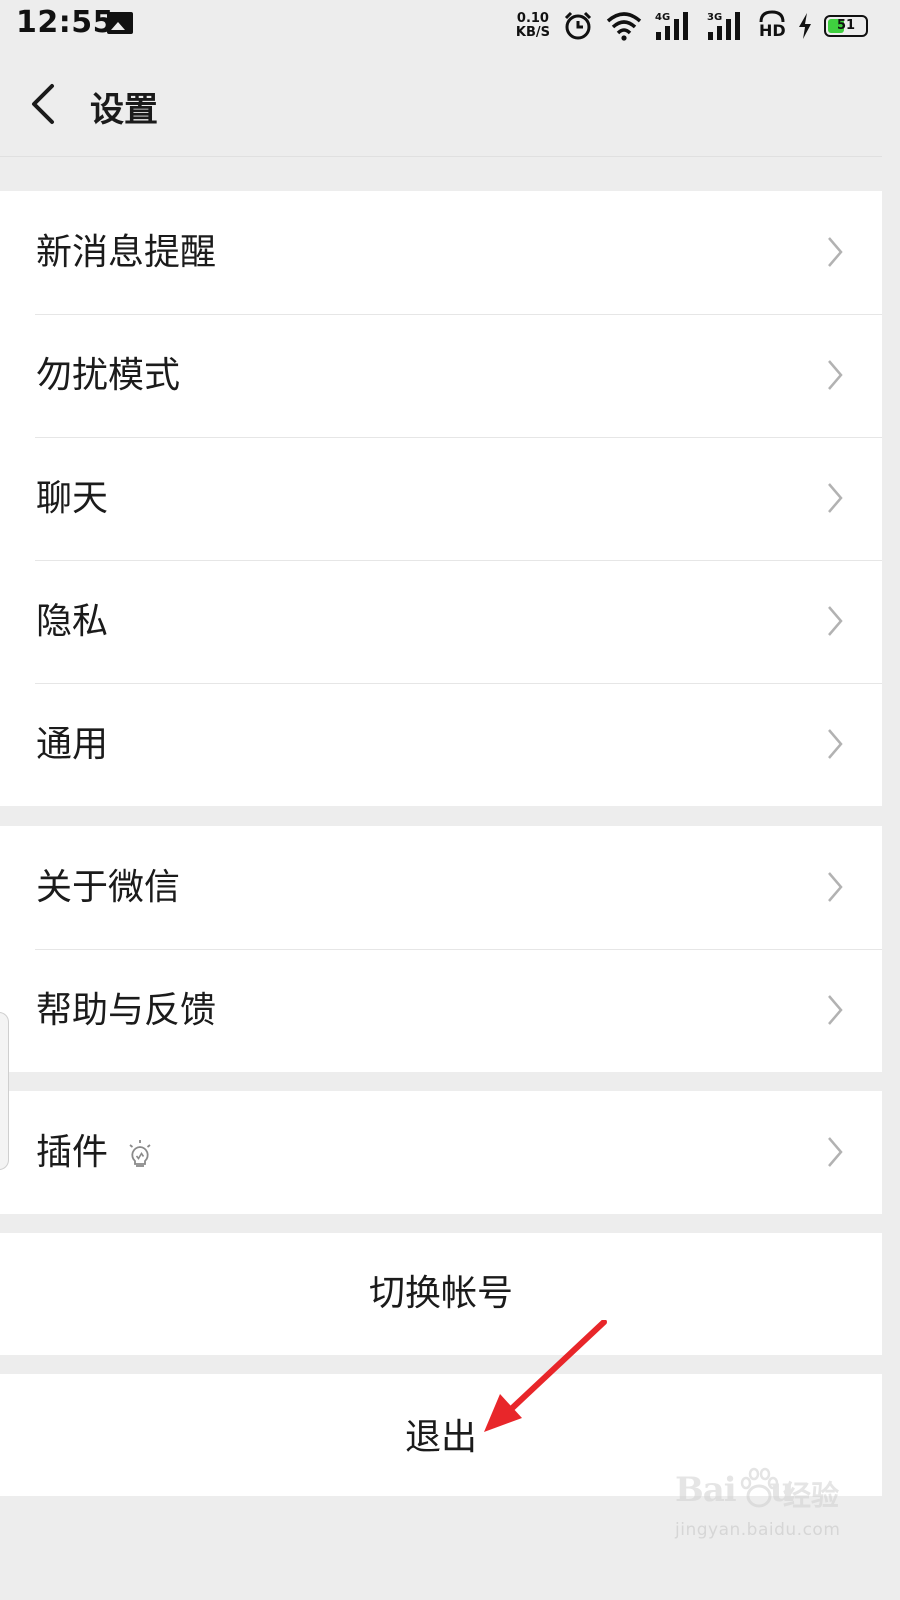 This screenshot has height=1600, width=900. What do you see at coordinates (140, 1153) in the screenshot?
I see `lightbulb-icon` at bounding box center [140, 1153].